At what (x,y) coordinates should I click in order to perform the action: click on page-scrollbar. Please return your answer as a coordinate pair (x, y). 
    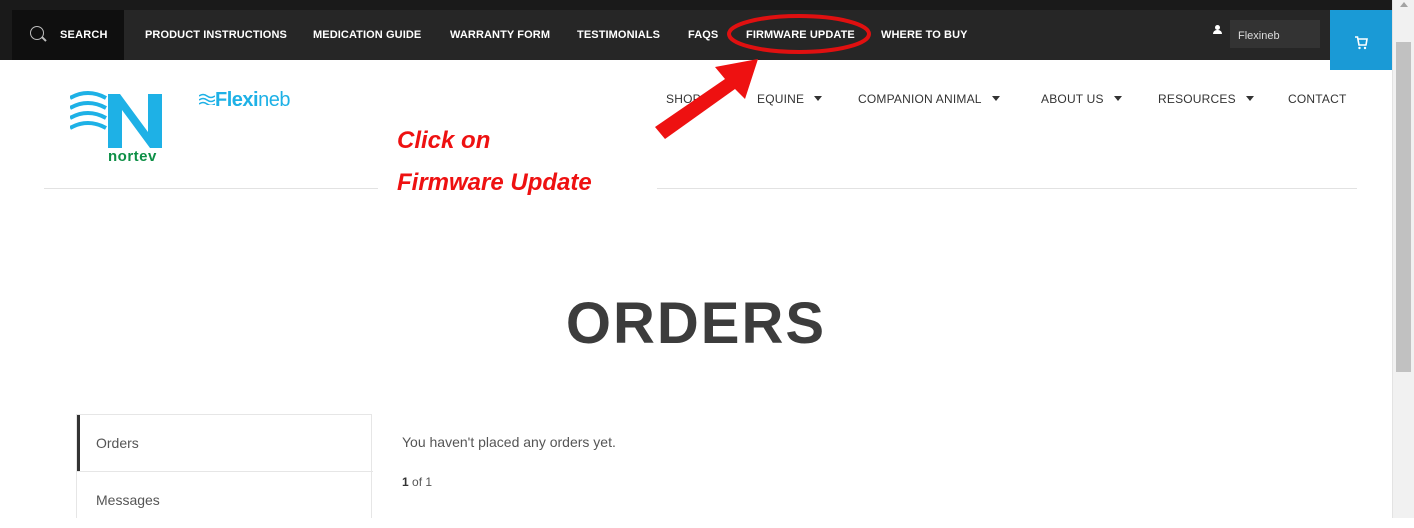
    Looking at the image, I should click on (1403, 259).